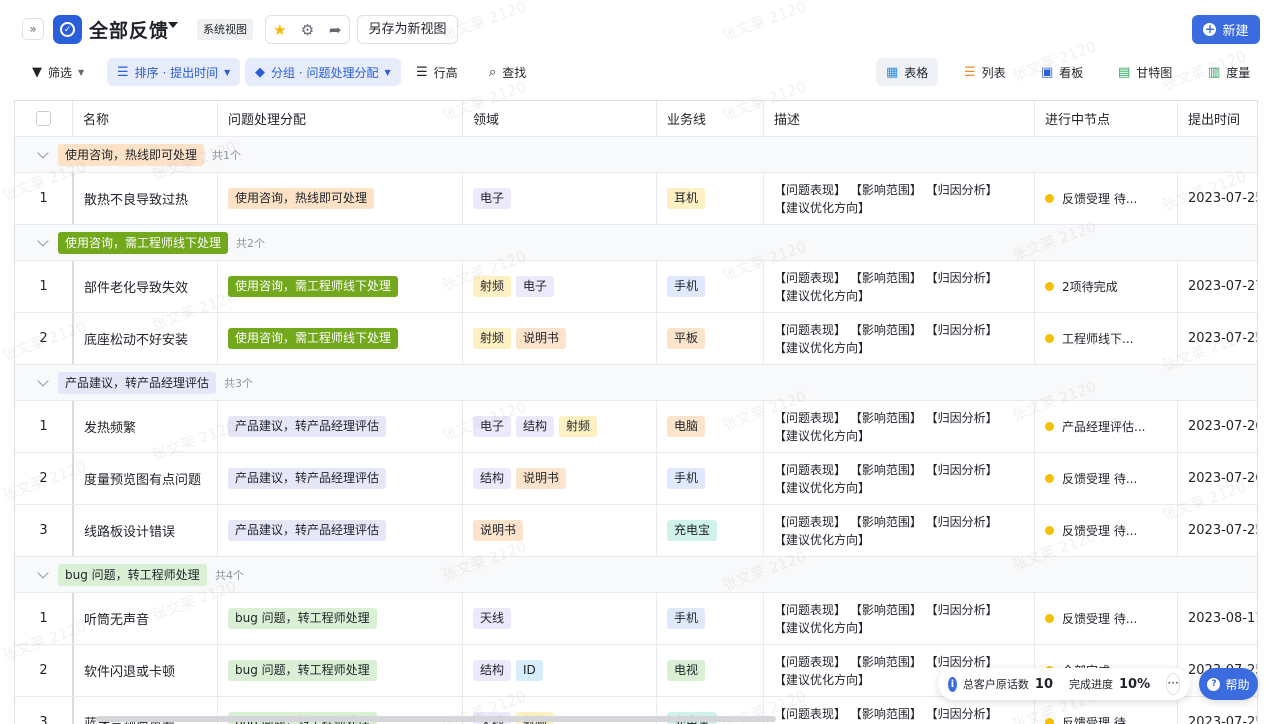 The height and width of the screenshot is (724, 1280). What do you see at coordinates (144, 478) in the screenshot?
I see `feedback-name: 度量预览图有点问题` at bounding box center [144, 478].